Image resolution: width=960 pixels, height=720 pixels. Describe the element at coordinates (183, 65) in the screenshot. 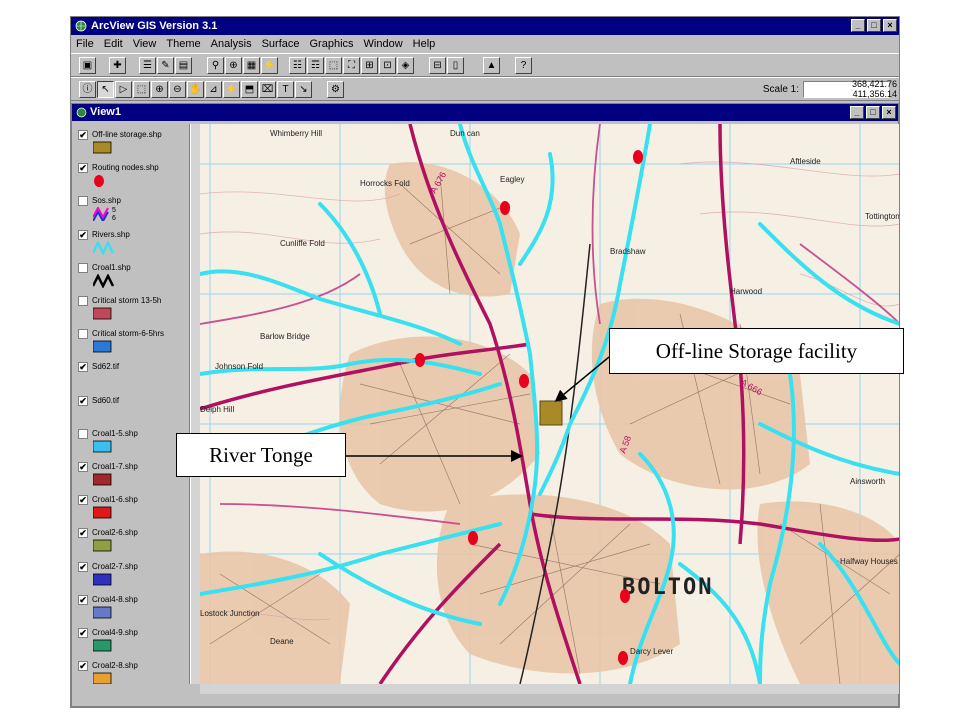

I see `open-theme-table-button: ▤` at that location.